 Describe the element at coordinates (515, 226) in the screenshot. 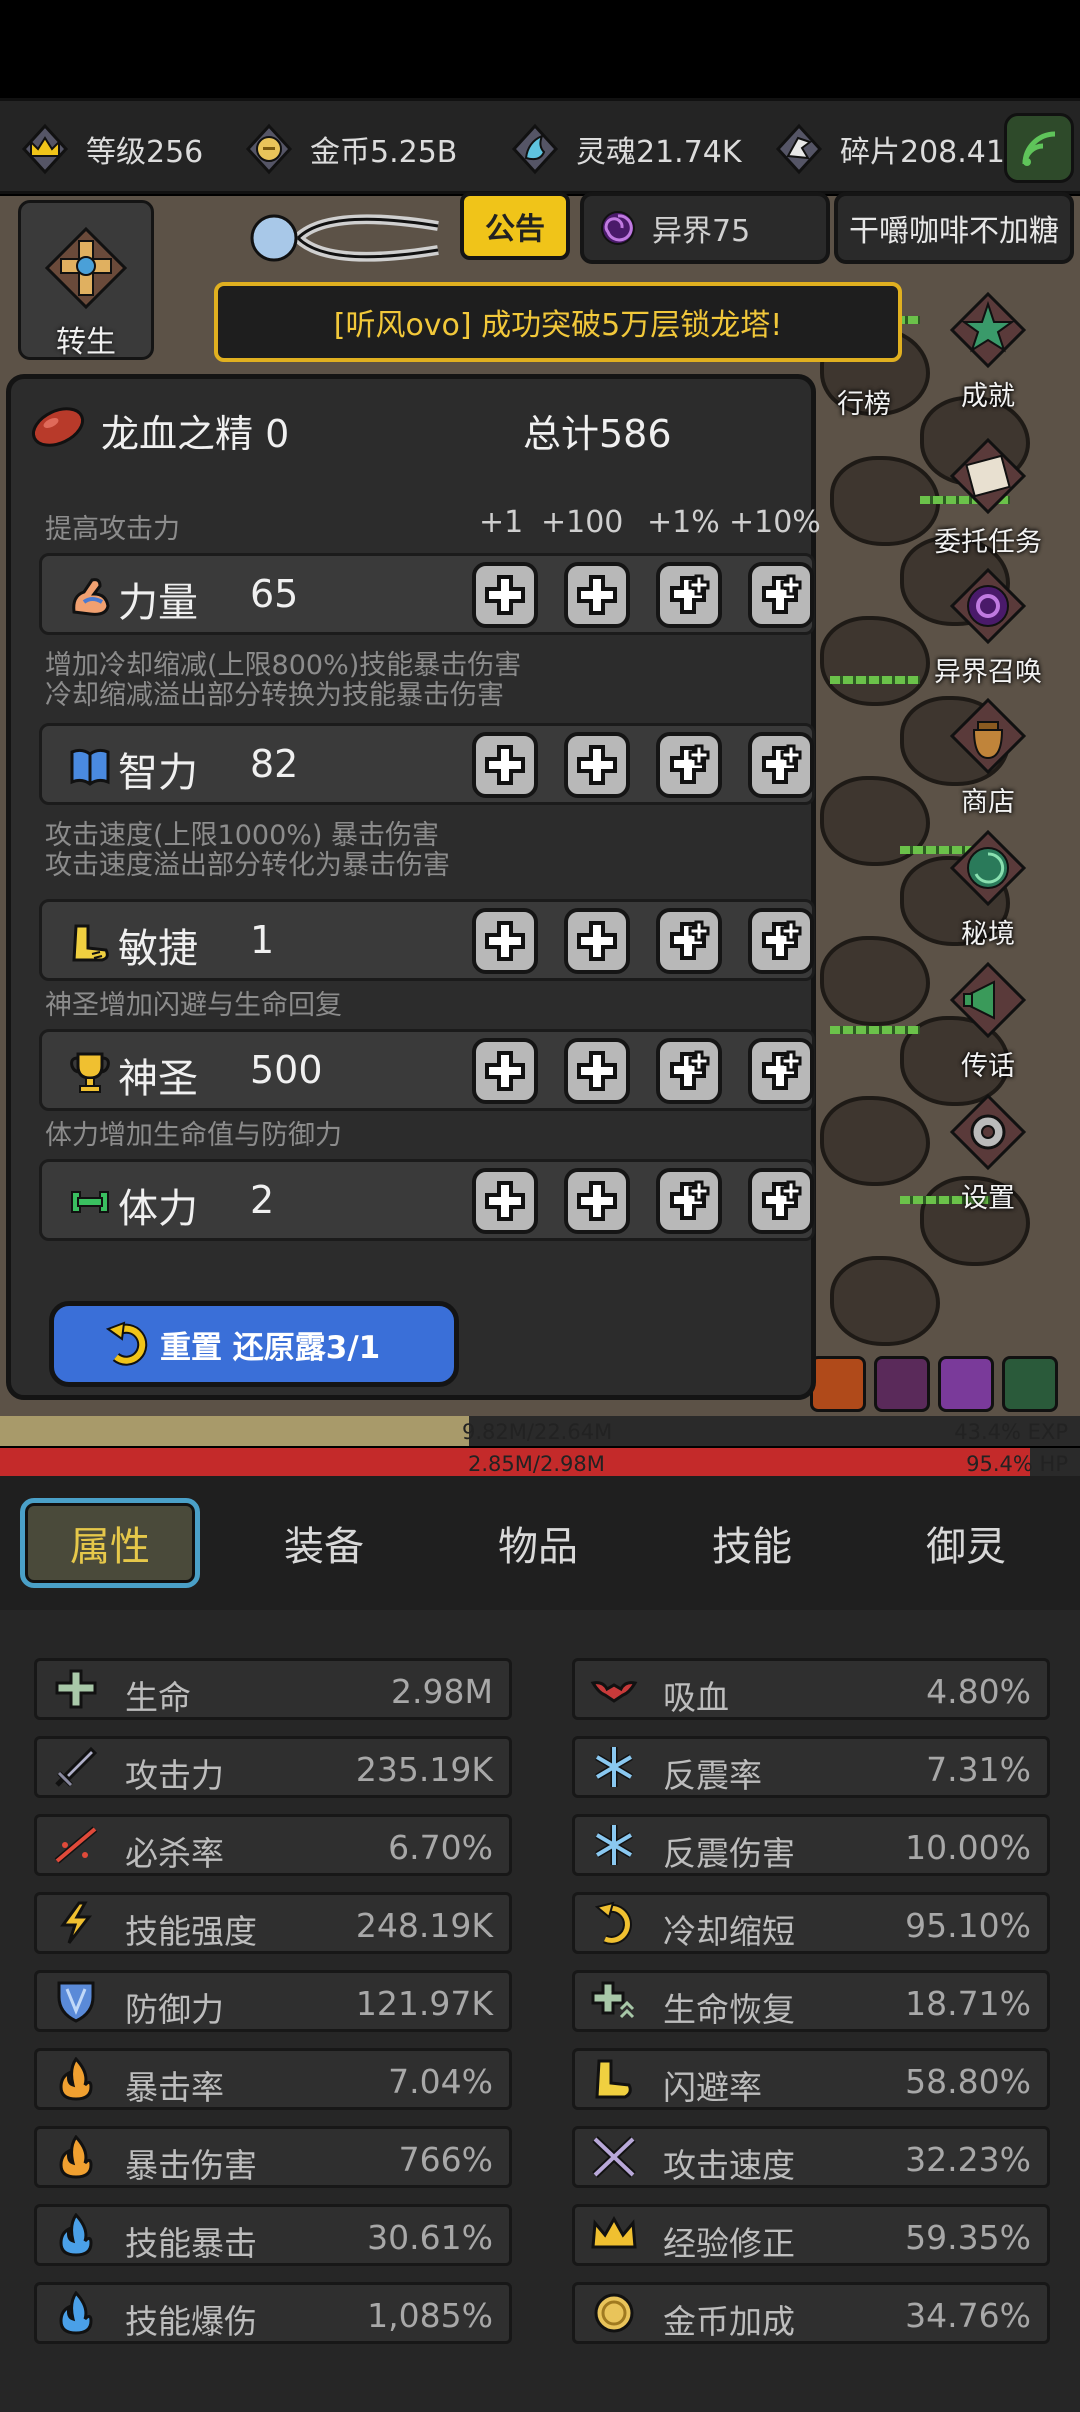

I see `notice-button: 公告` at that location.